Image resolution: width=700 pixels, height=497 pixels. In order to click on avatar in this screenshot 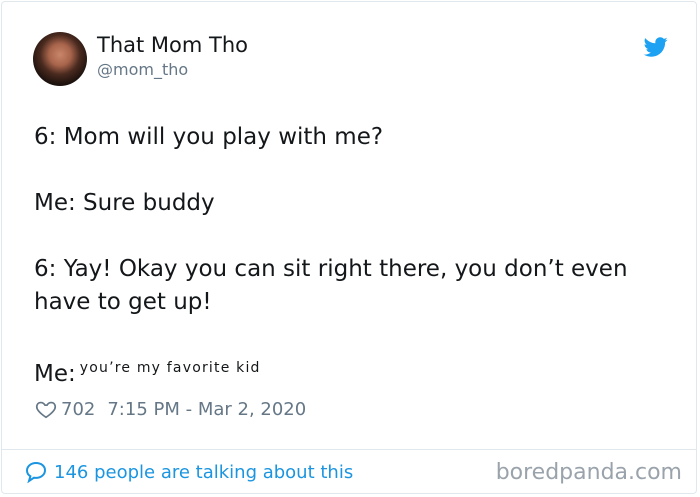, I will do `click(60, 59)`.